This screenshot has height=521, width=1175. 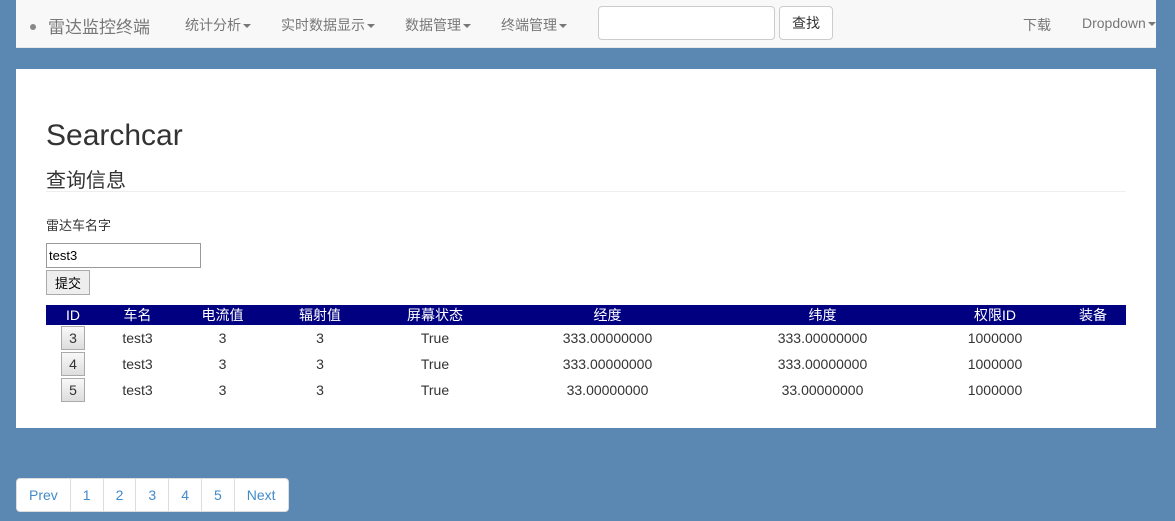 I want to click on column-header: 权限ID, so click(x=995, y=315).